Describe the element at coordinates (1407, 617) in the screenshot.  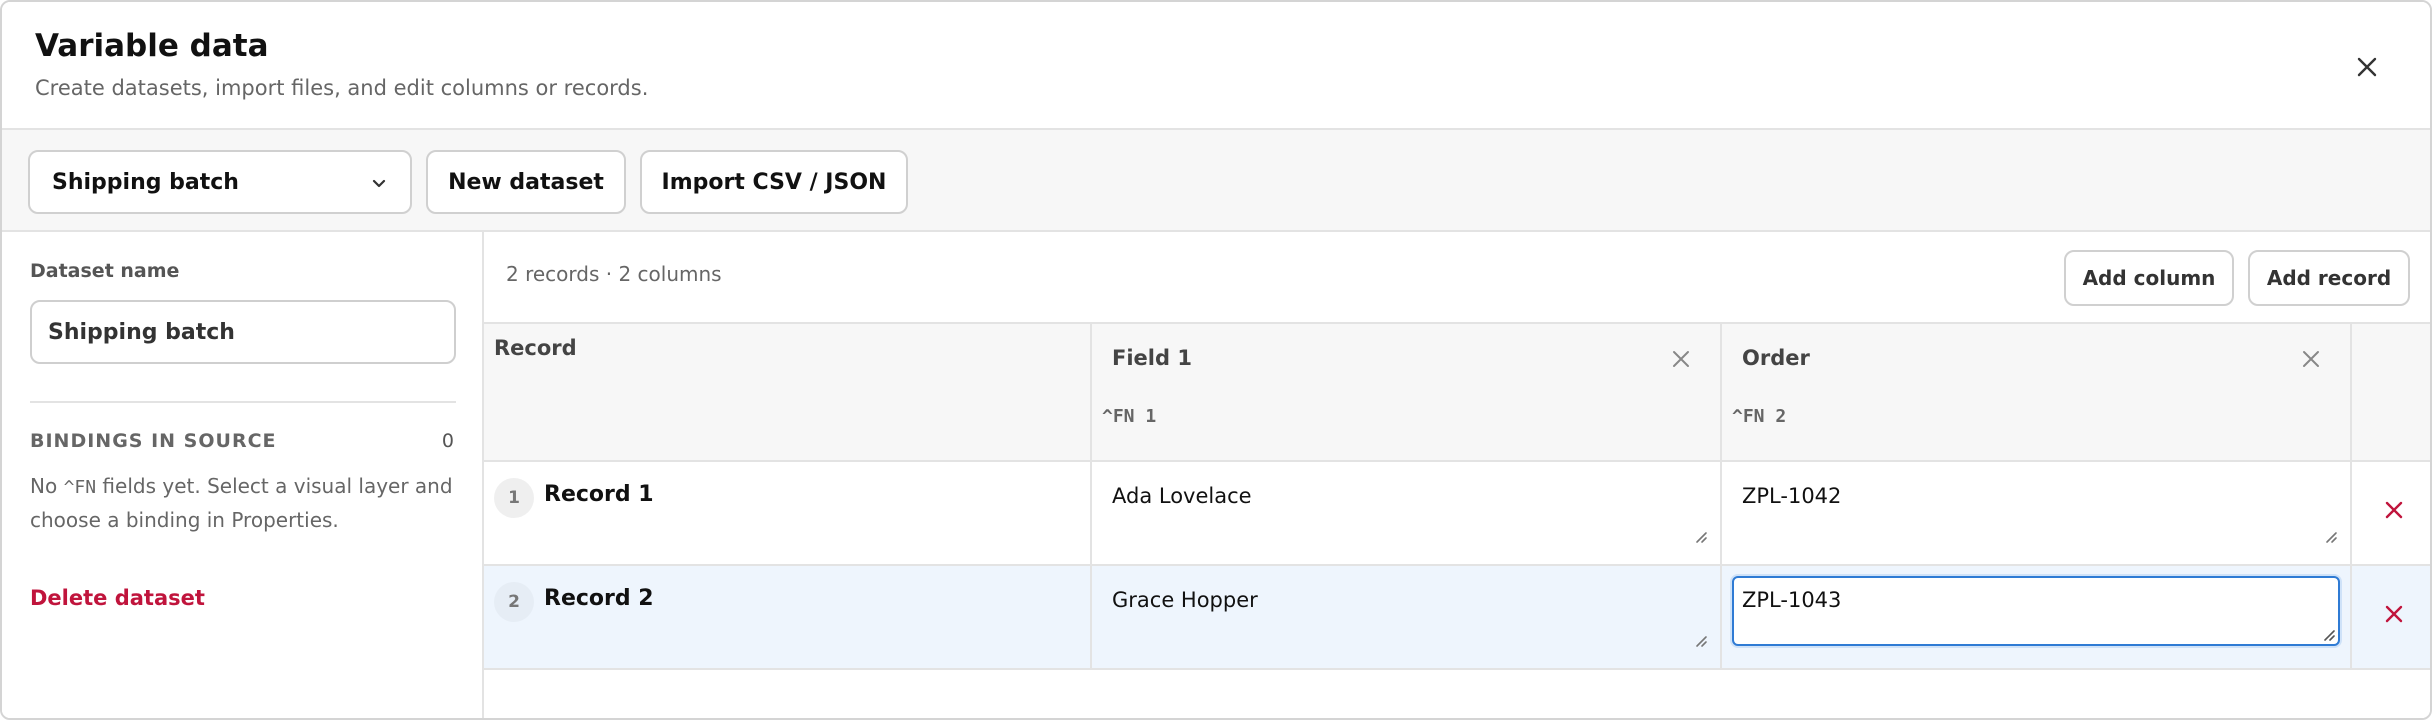
I see `field-1-cell: Grace Hopper` at that location.